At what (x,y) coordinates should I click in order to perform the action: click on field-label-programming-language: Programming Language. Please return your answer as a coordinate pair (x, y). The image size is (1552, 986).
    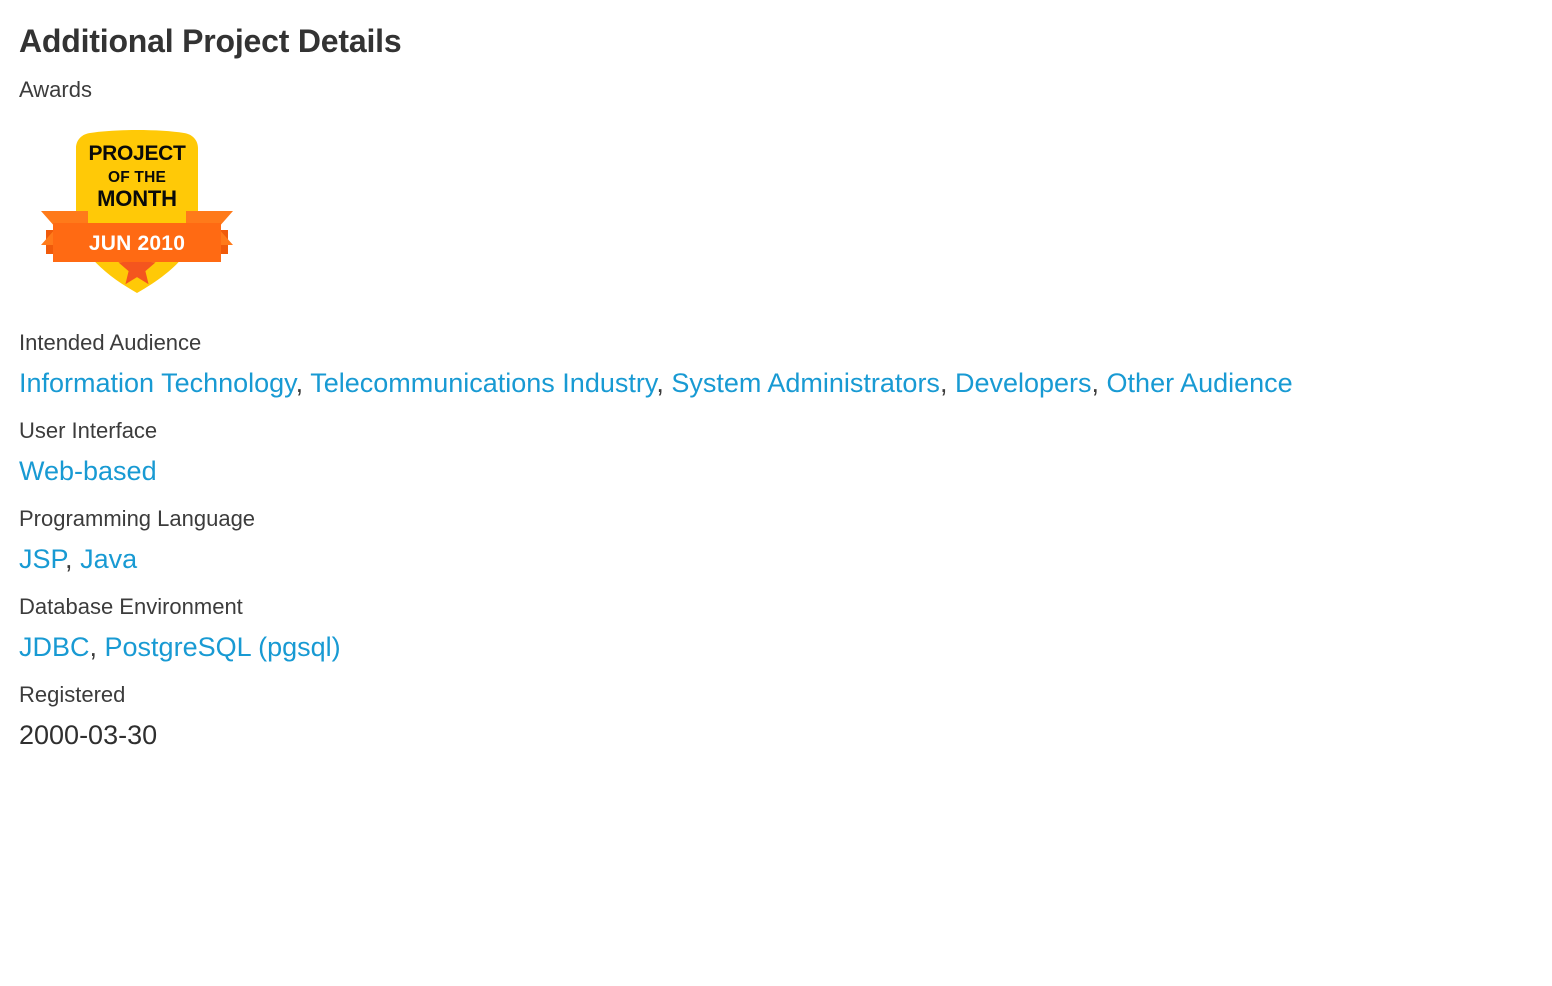
    Looking at the image, I should click on (137, 518).